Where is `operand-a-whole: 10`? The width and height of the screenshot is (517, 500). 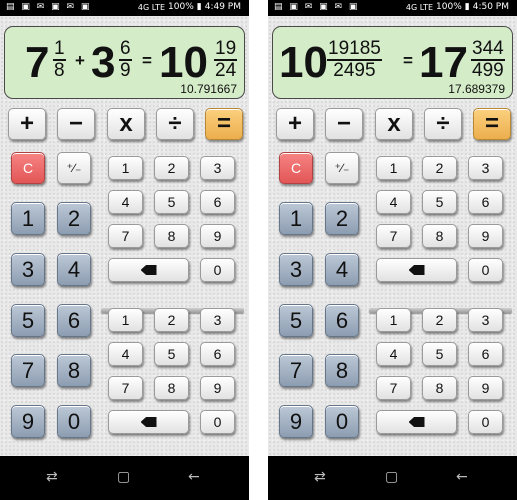
operand-a-whole: 10 is located at coordinates (303, 62).